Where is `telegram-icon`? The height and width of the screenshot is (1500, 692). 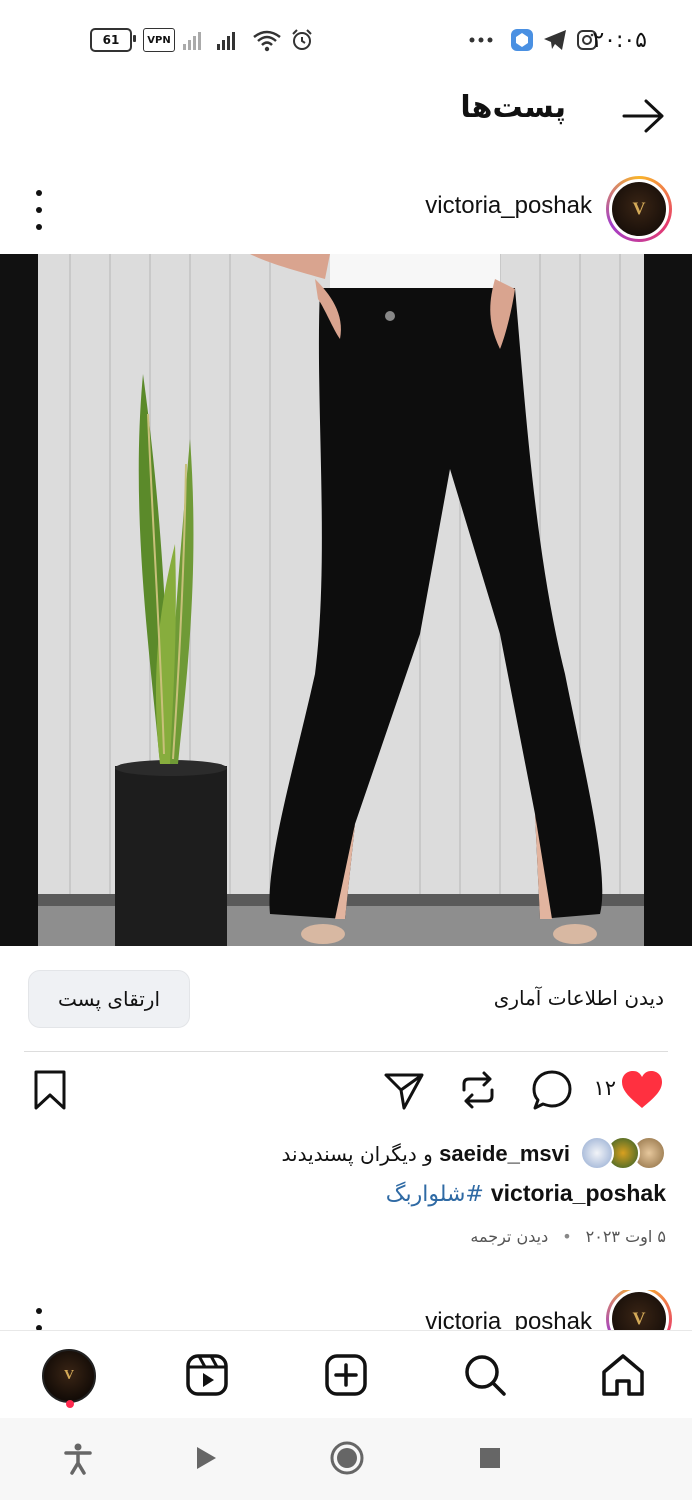 telegram-icon is located at coordinates (555, 40).